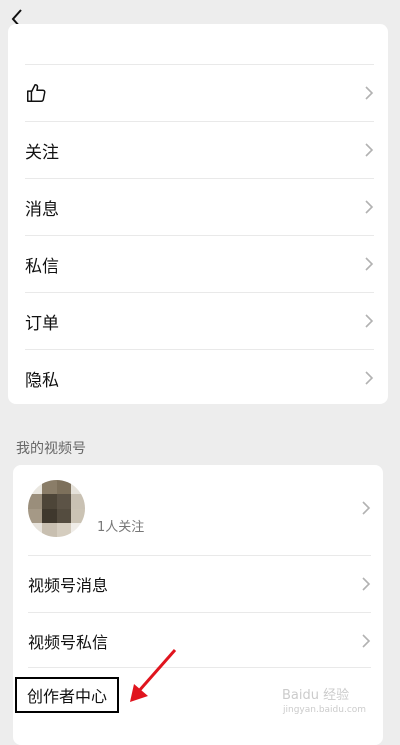 This screenshot has height=745, width=400. I want to click on like-row, so click(198, 93).